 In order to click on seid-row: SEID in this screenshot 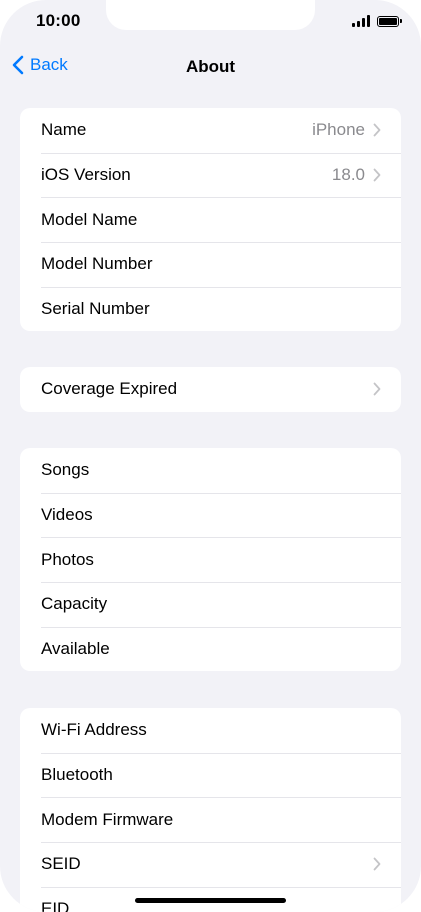, I will do `click(210, 864)`.